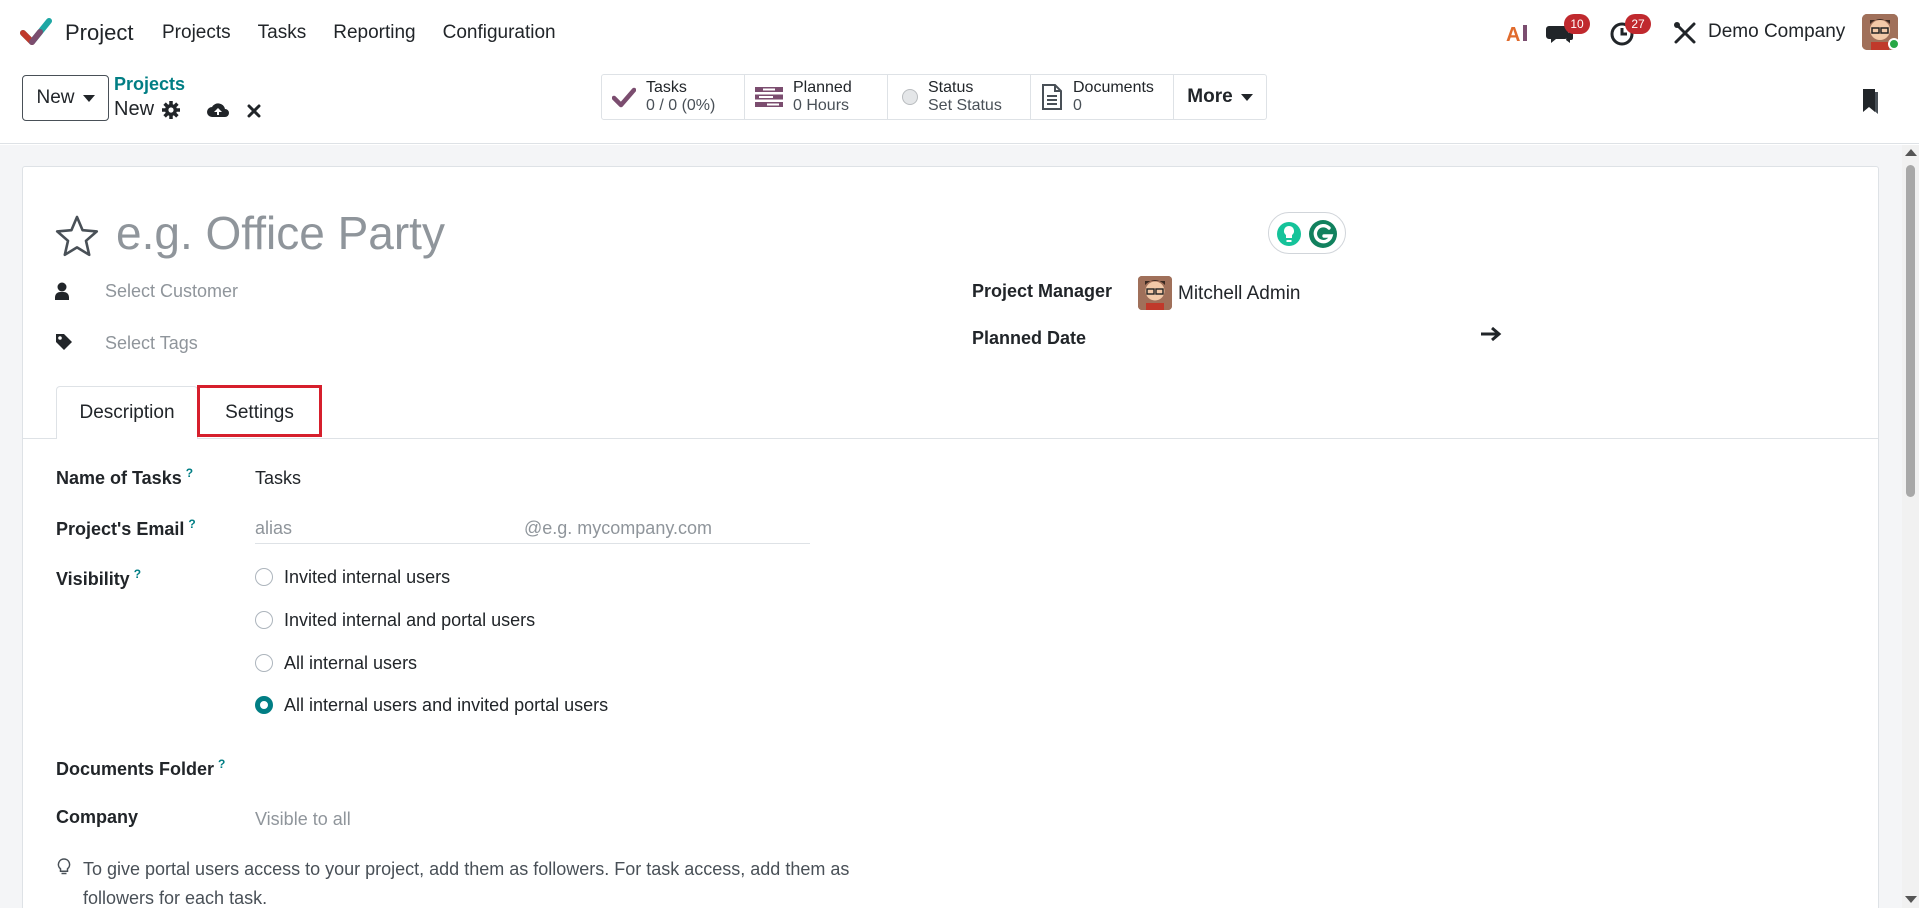 The image size is (1919, 908). Describe the element at coordinates (1052, 97) in the screenshot. I see `document-icon` at that location.